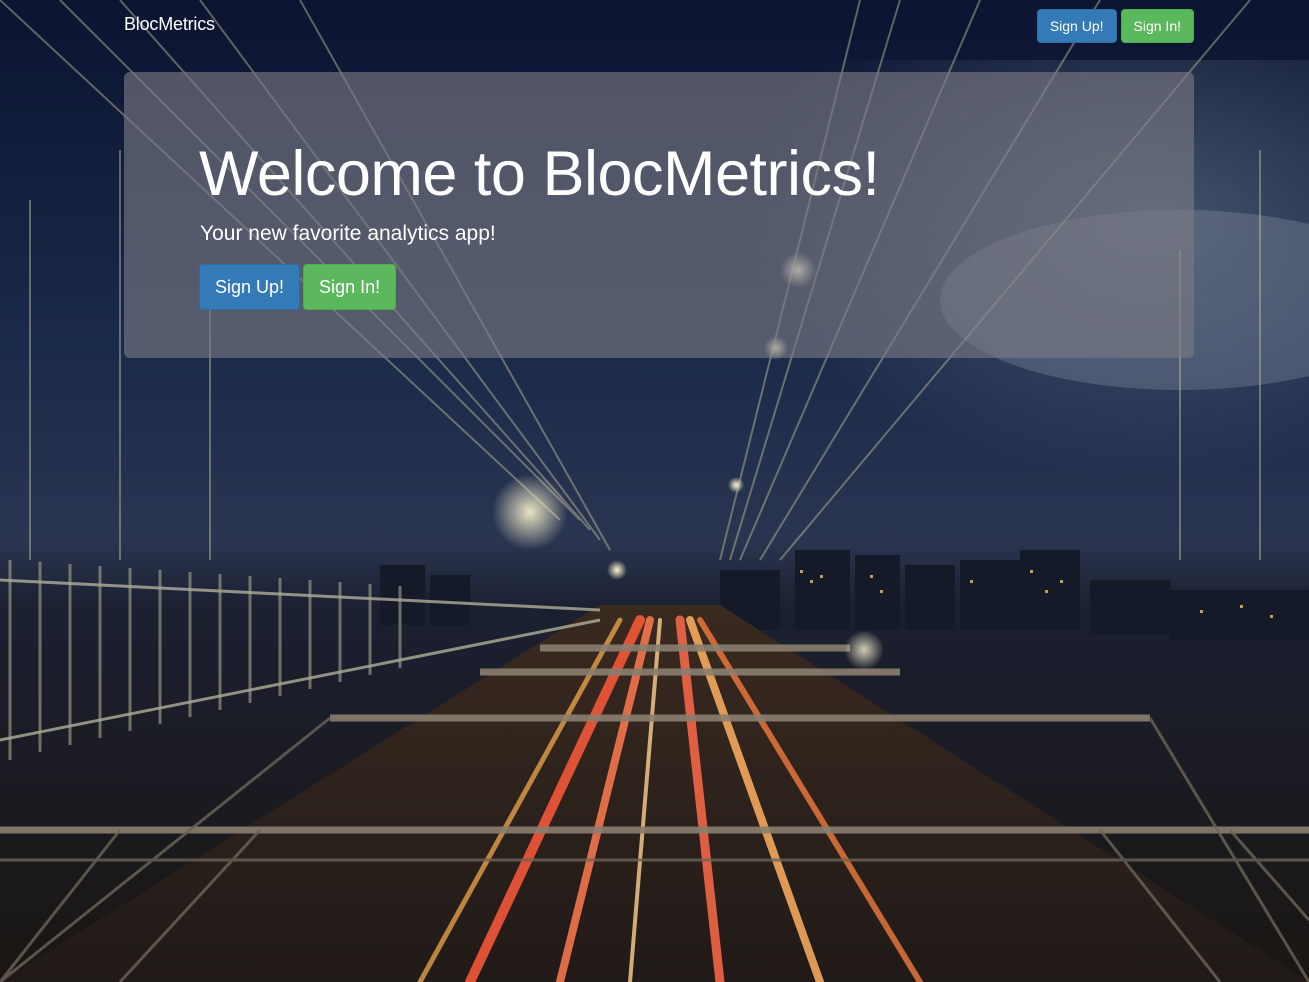 This screenshot has width=1309, height=982. I want to click on navbar-actions: Sign Up! Sign In!, so click(1115, 26).